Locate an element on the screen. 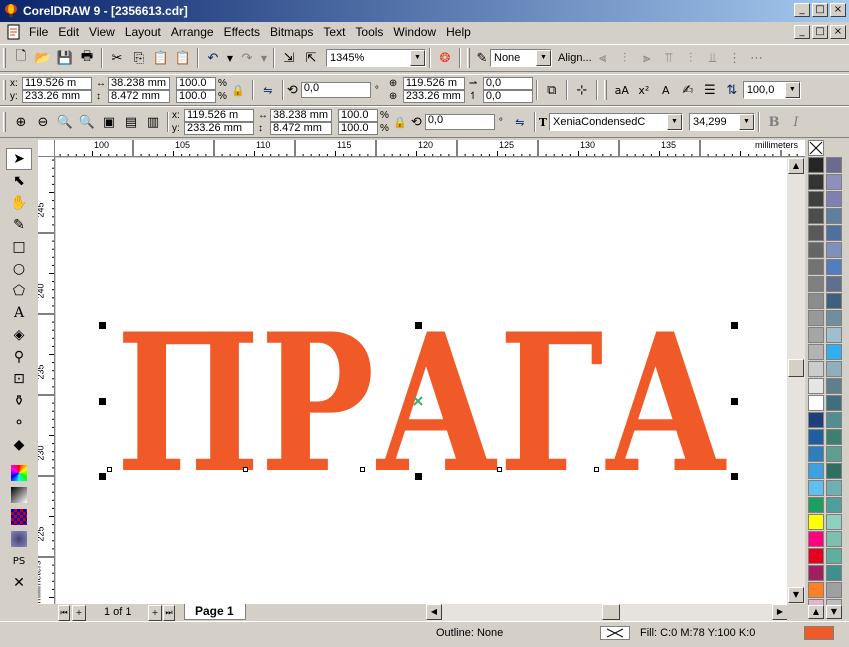 This screenshot has width=849, height=647. doc-close-button: × is located at coordinates (838, 32).